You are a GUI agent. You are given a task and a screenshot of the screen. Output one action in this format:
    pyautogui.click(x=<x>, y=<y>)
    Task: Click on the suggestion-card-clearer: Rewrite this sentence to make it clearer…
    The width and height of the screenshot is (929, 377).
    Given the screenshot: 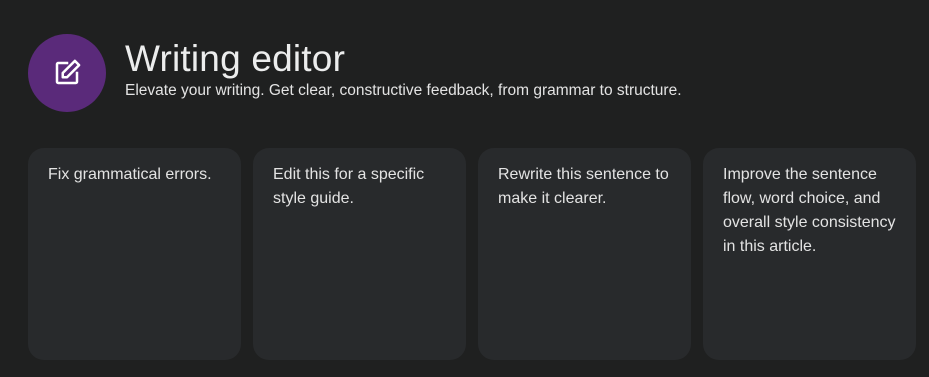 What is the action you would take?
    pyautogui.click(x=584, y=254)
    